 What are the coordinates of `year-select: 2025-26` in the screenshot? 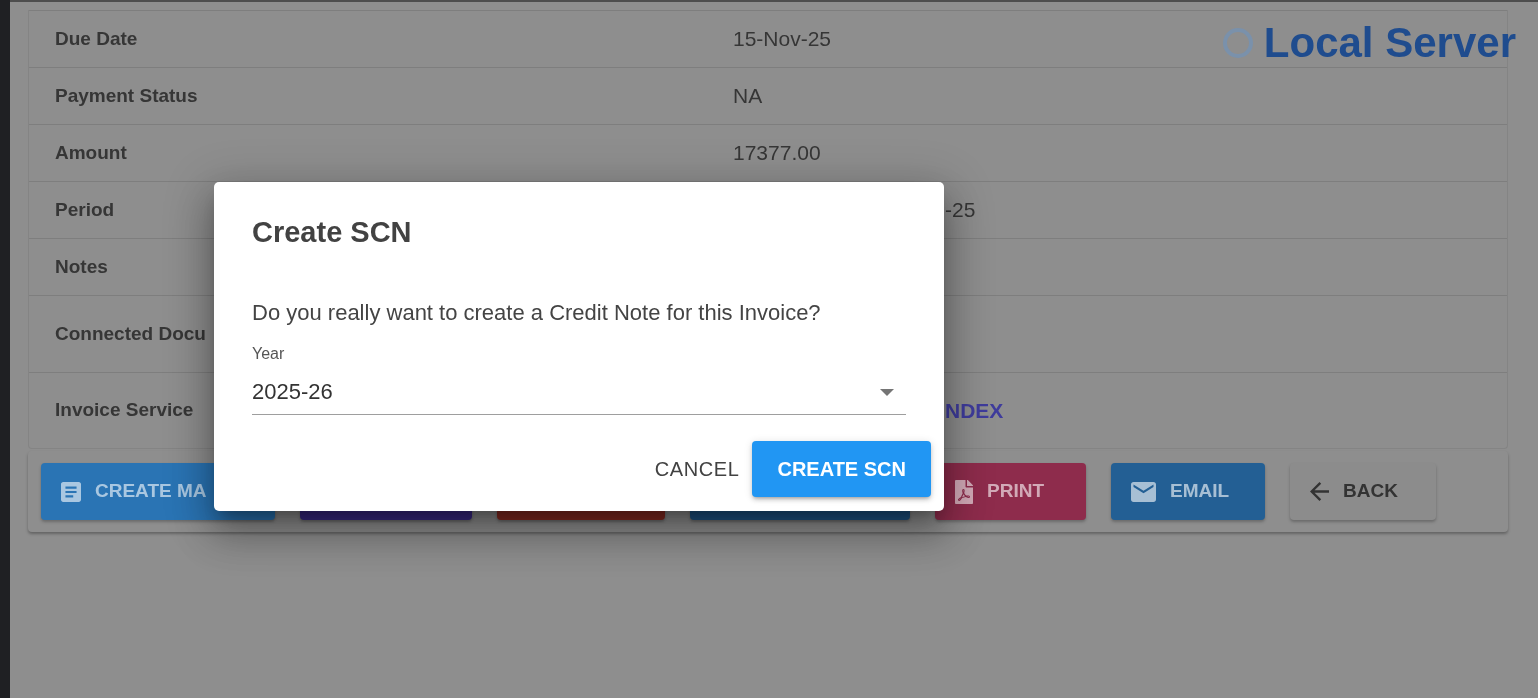 It's located at (579, 396).